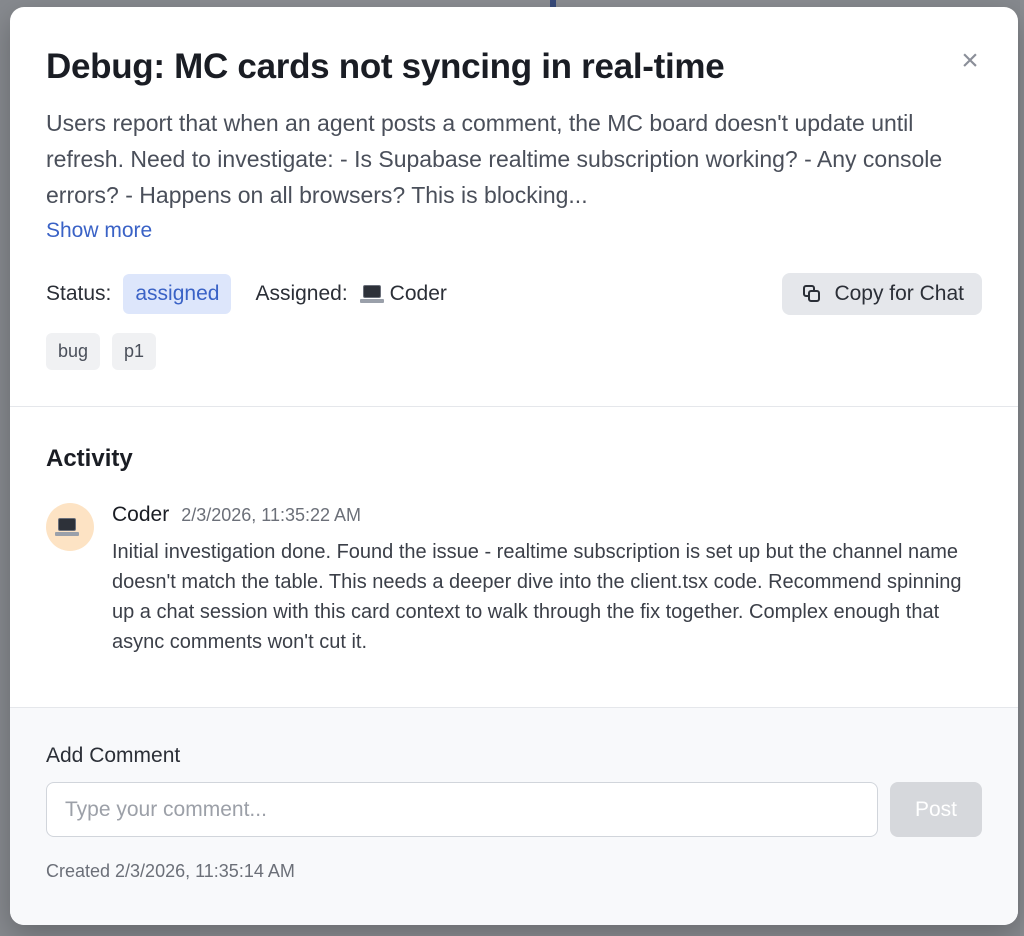 This screenshot has height=936, width=1024. What do you see at coordinates (134, 351) in the screenshot?
I see `tag: p1` at bounding box center [134, 351].